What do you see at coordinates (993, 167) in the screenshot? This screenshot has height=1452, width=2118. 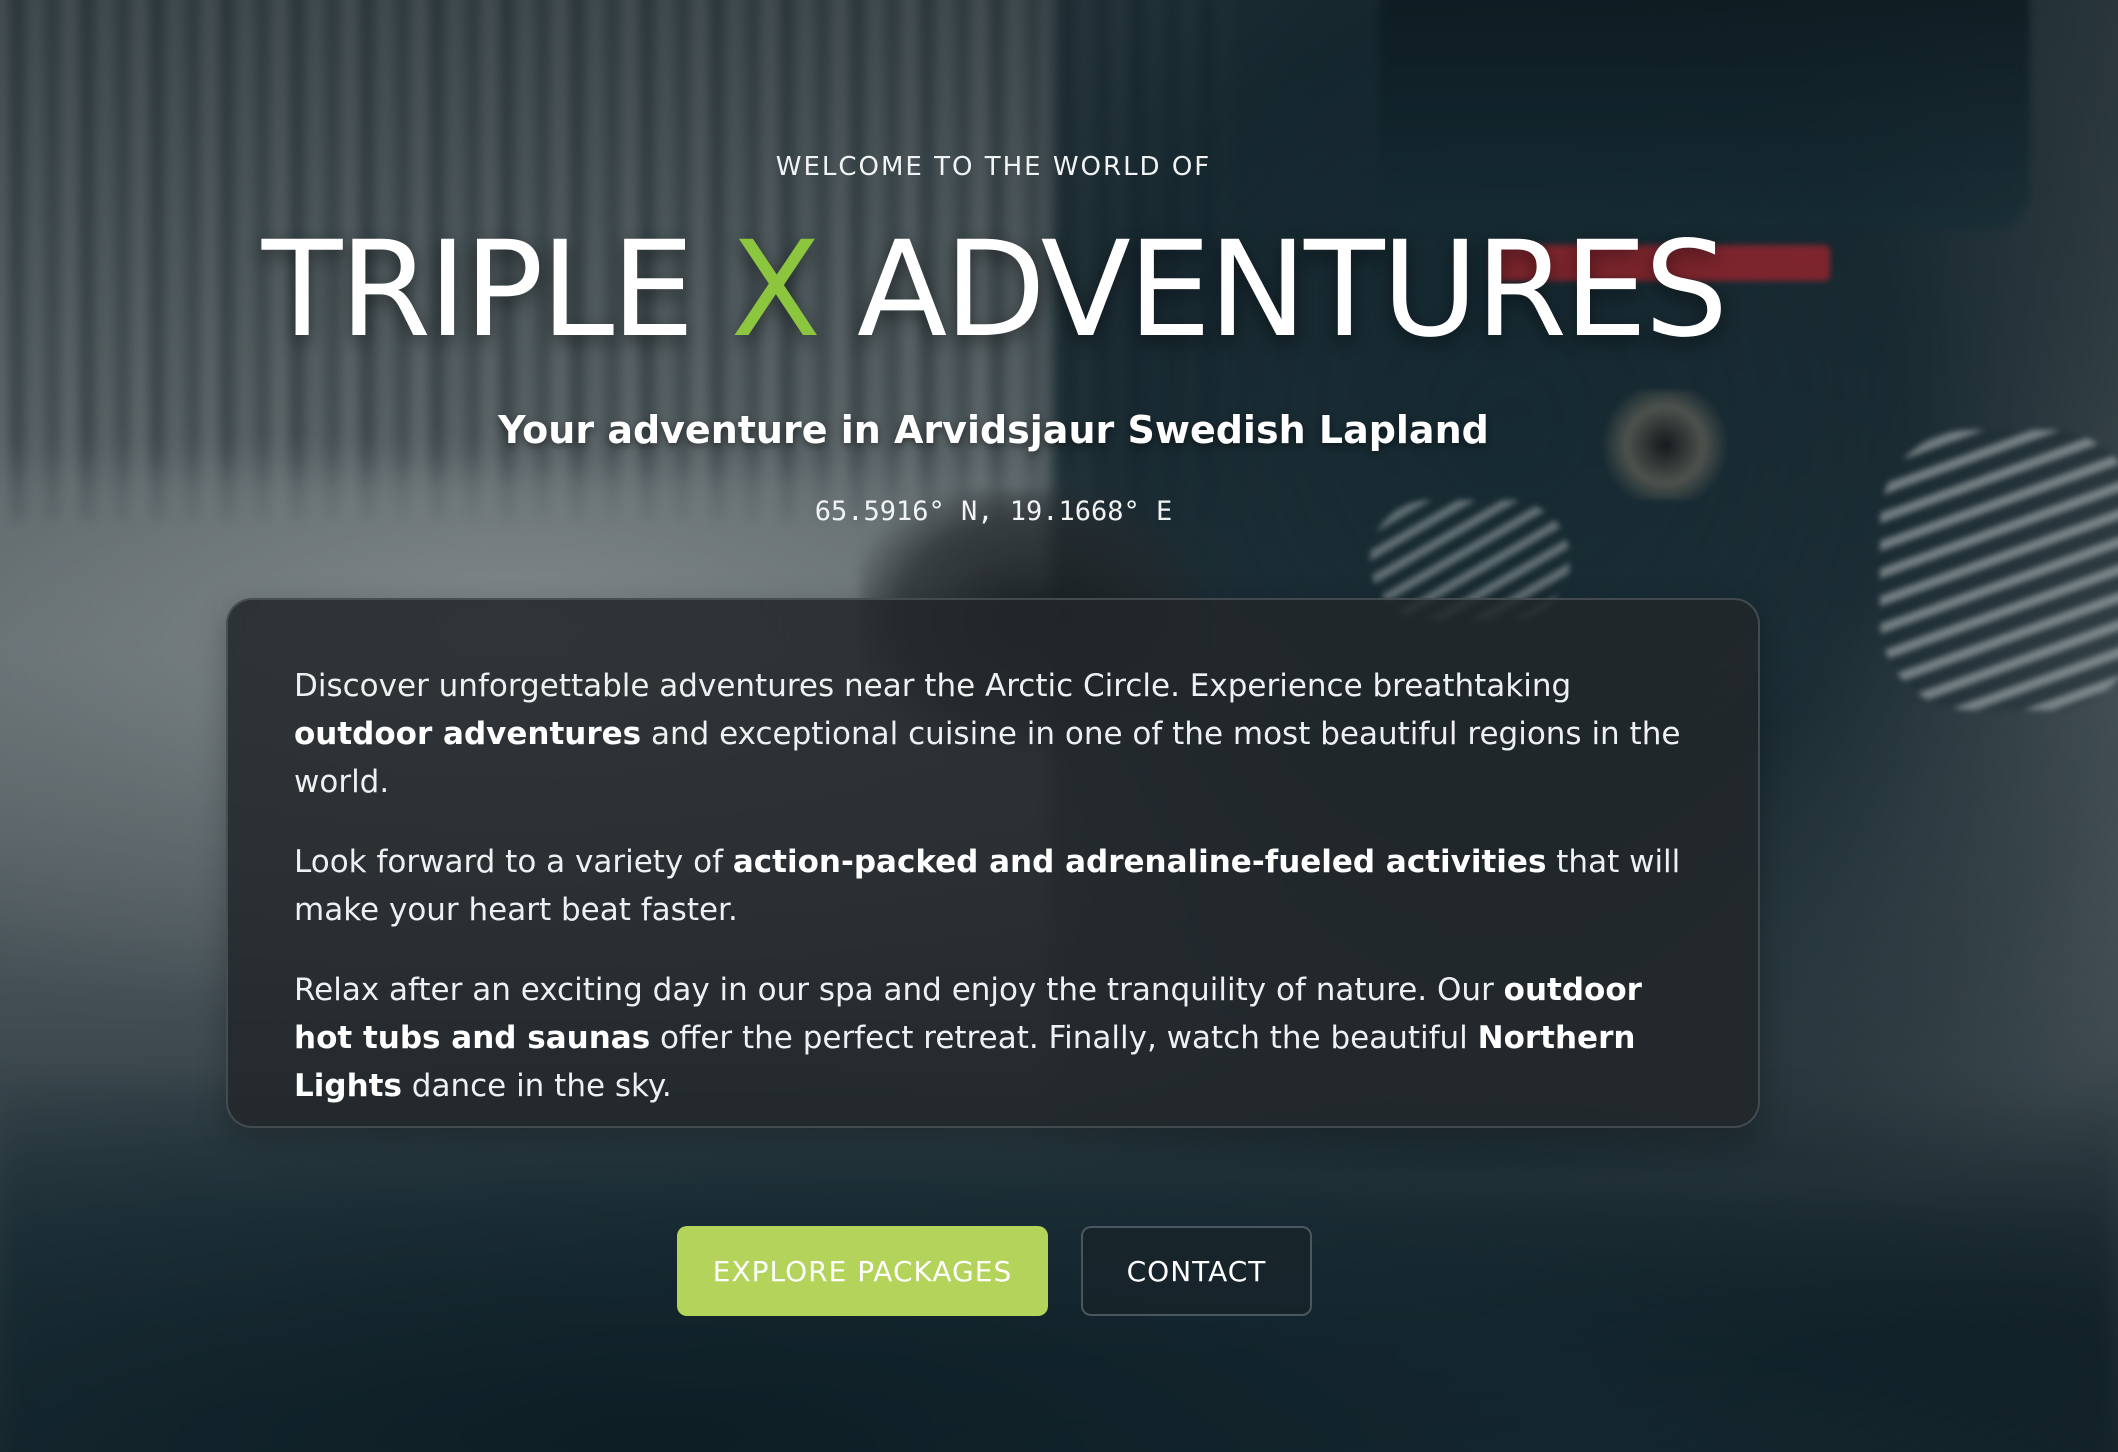 I see `hero-eyebrow: WELCOME TO THE WORLD OF` at bounding box center [993, 167].